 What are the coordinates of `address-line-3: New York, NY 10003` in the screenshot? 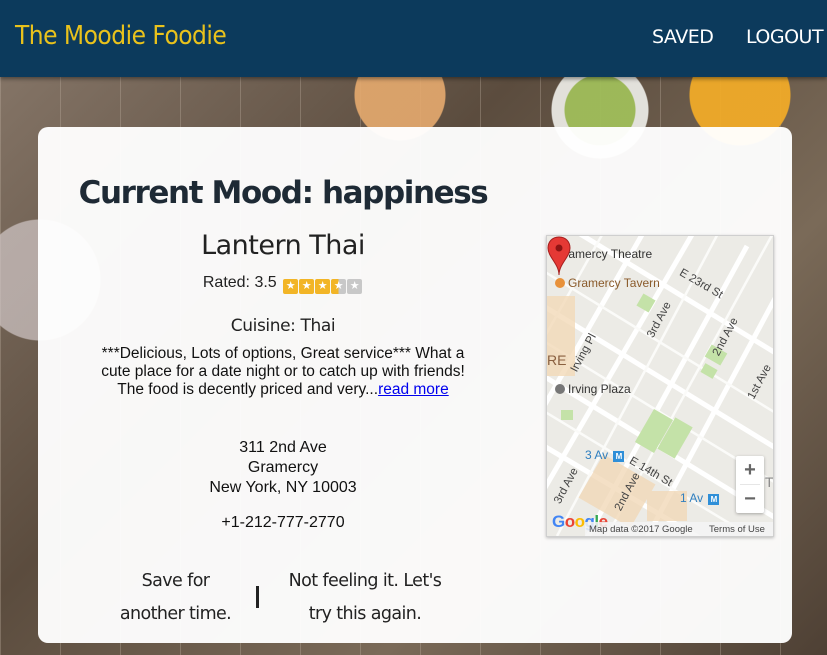 It's located at (283, 487).